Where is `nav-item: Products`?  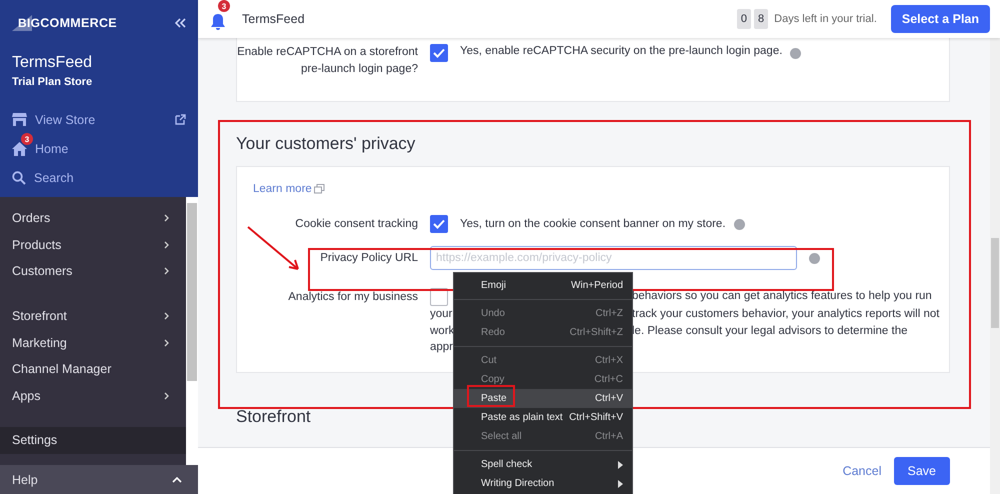 nav-item: Products is located at coordinates (93, 245).